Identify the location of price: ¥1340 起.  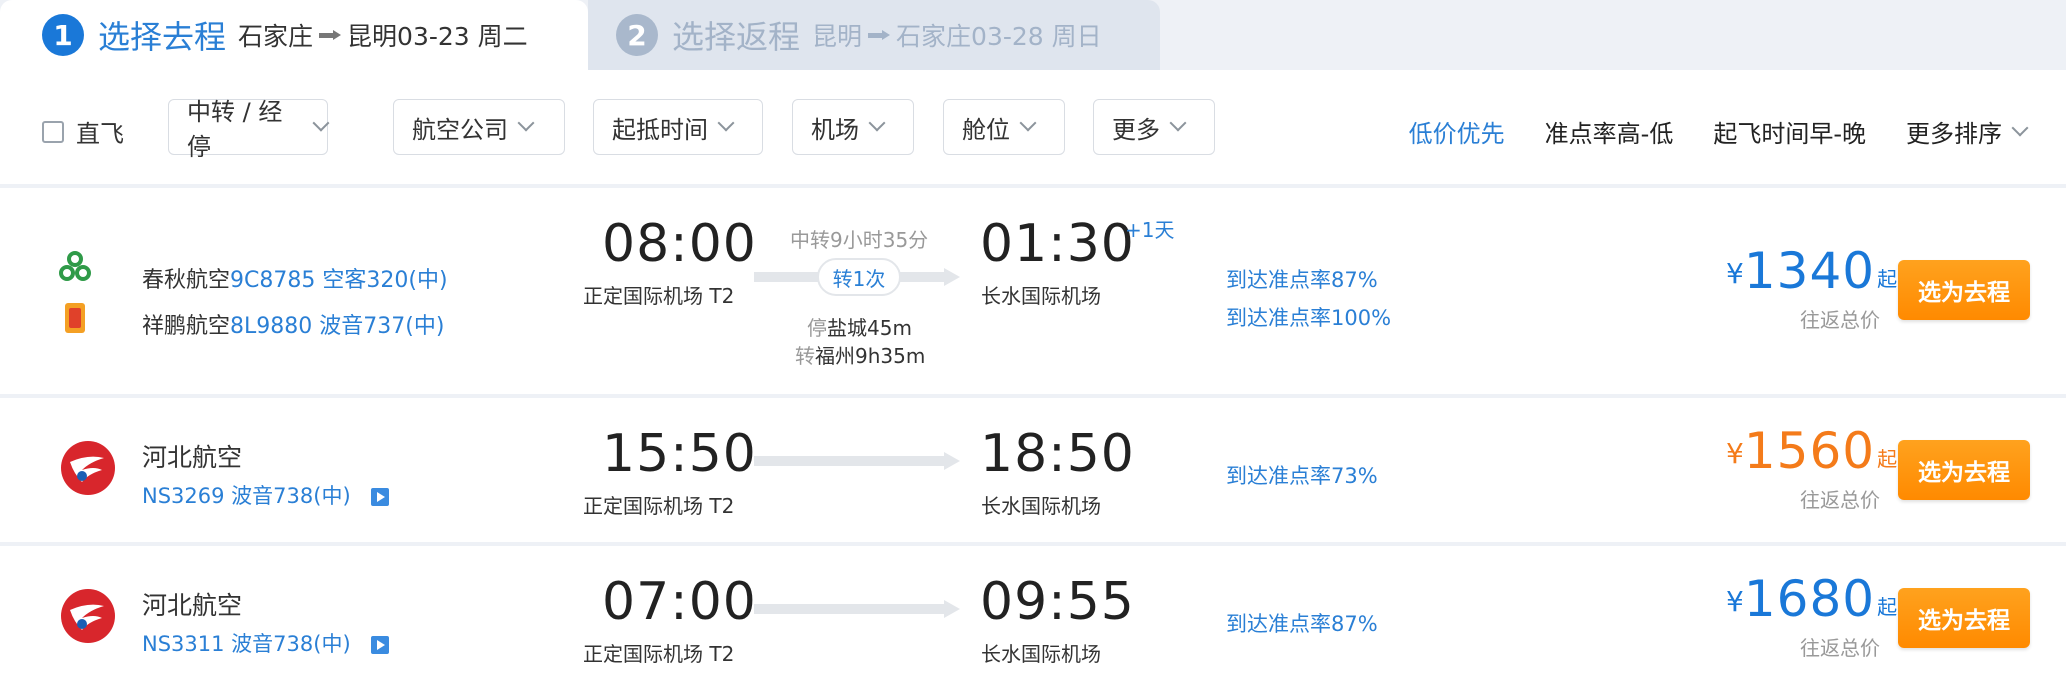
(1811, 271).